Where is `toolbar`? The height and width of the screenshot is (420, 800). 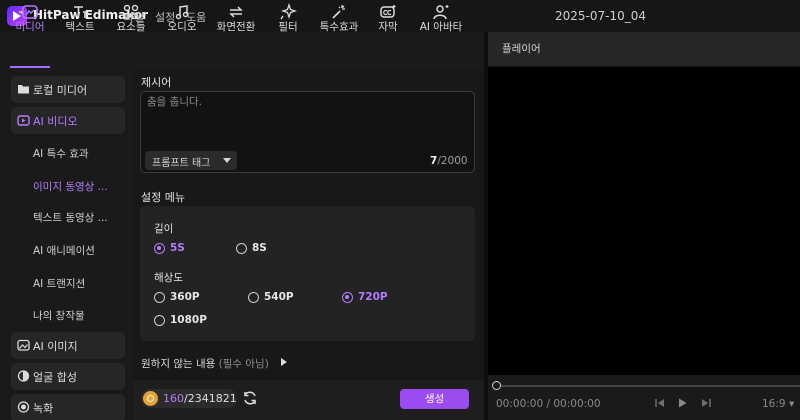 toolbar is located at coordinates (242, 50).